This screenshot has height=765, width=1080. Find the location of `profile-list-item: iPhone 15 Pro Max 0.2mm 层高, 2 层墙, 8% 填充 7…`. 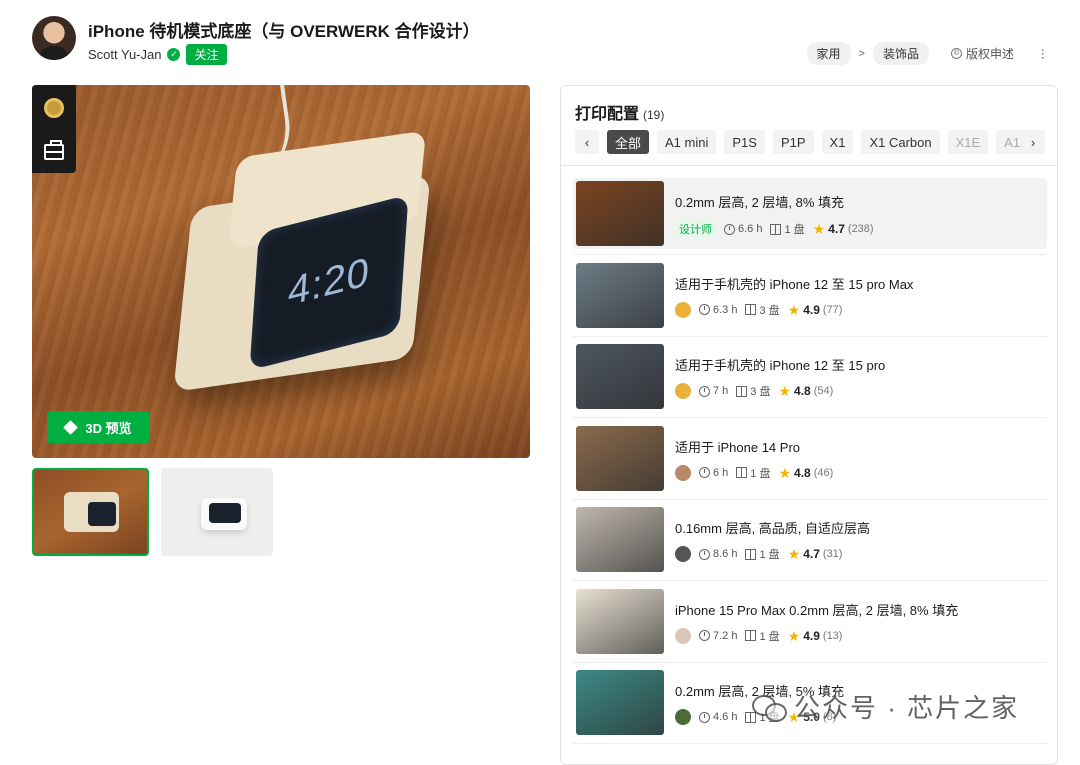

profile-list-item: iPhone 15 Pro Max 0.2mm 层高, 2 层墙, 8% 填充 7… is located at coordinates (810, 624).